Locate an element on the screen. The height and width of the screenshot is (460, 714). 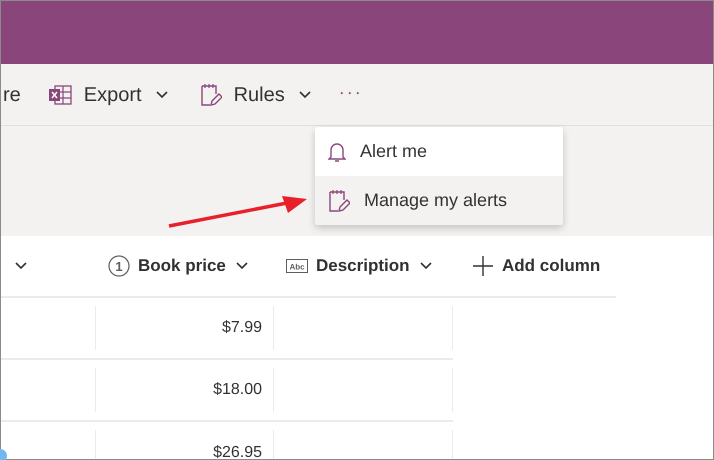
more-button: ··· is located at coordinates (350, 92).